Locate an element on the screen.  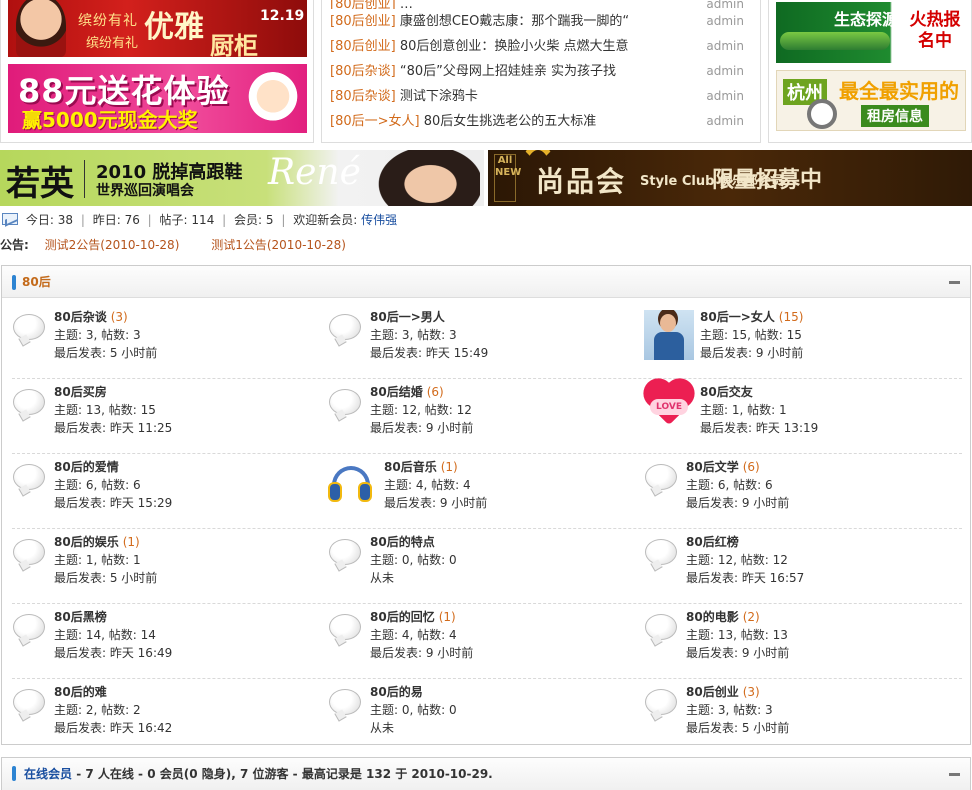
forum-last-post: 最后发表: 昨天 11:25 is located at coordinates (113, 428).